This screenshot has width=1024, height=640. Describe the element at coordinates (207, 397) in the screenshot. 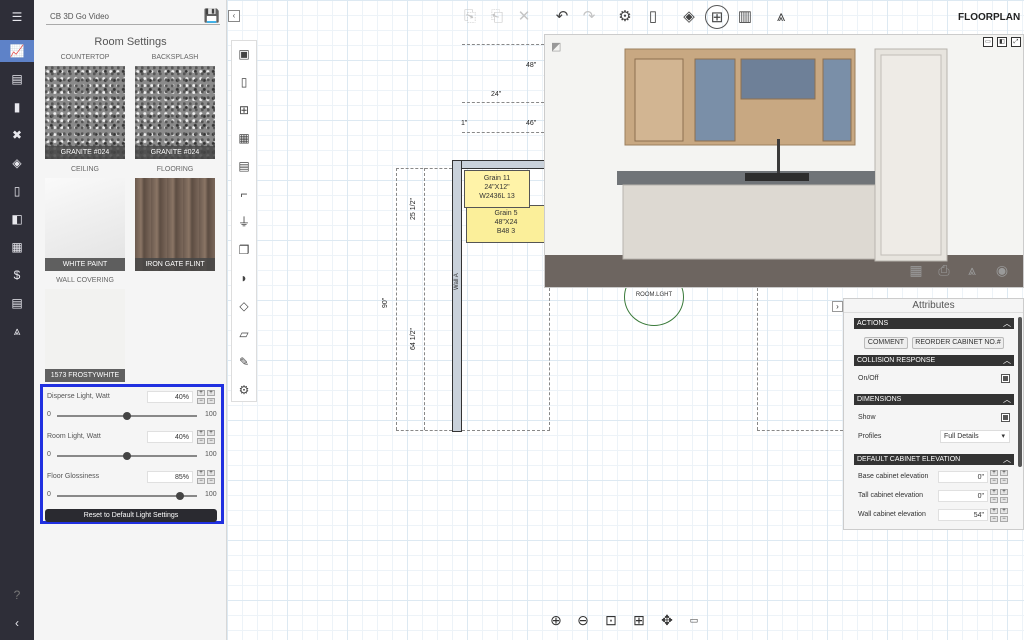

I see `disperse-light-stepper: + + − −` at that location.